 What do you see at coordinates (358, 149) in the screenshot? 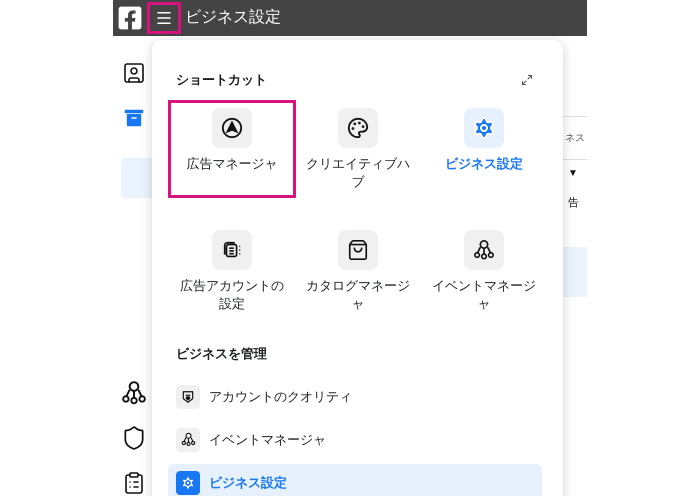
I see `shortcut-tile: クリエイティブハブ` at bounding box center [358, 149].